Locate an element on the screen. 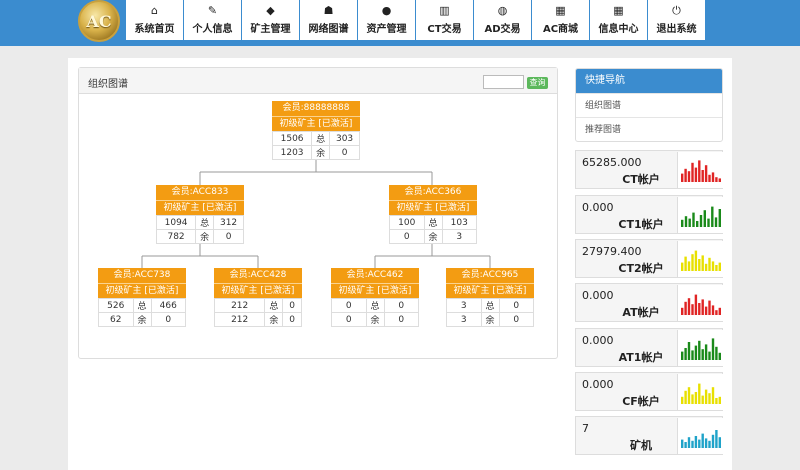 The height and width of the screenshot is (470, 800). quick-nav-title: 快捷导航 is located at coordinates (649, 81).